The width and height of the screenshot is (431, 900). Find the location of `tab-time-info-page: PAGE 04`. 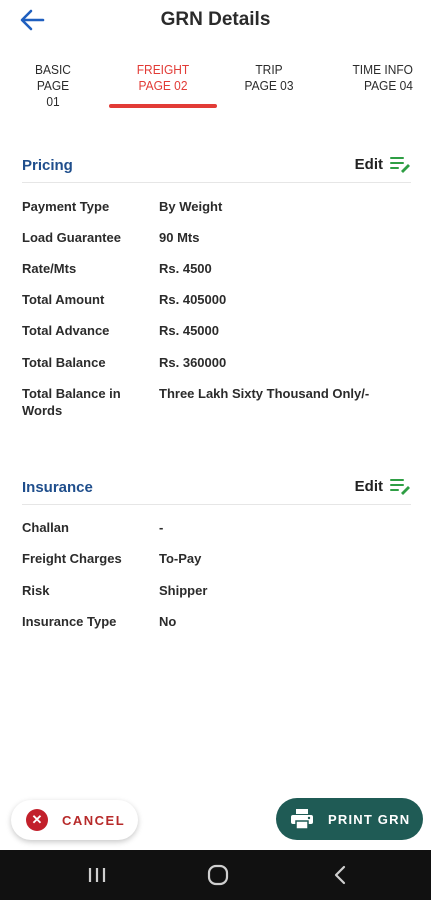

tab-time-info-page: PAGE 04 is located at coordinates (388, 85).